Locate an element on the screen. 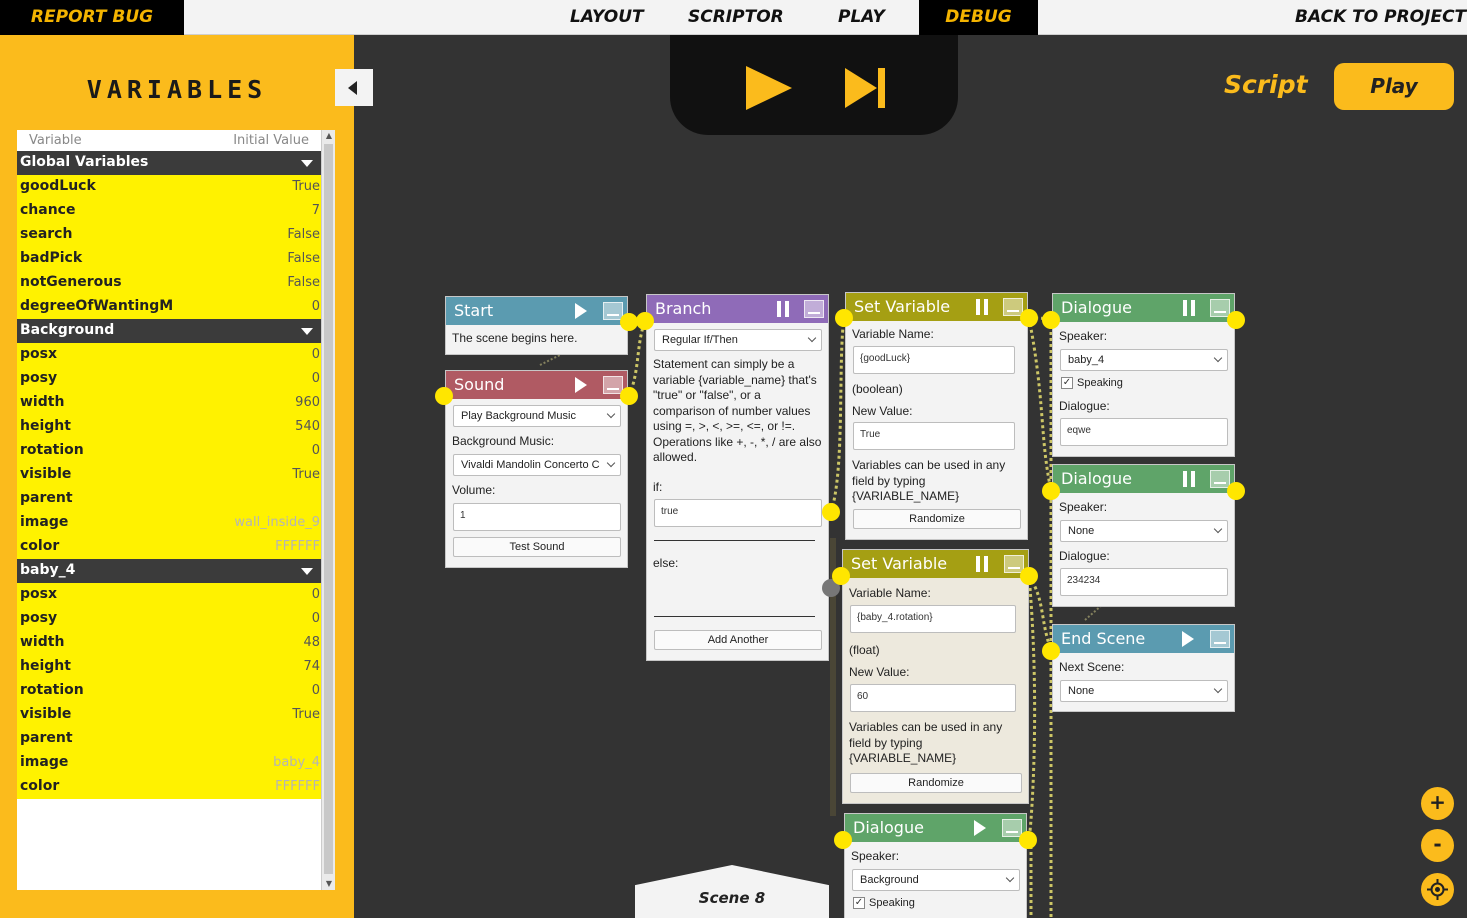  field-label: Next Scene: is located at coordinates (1092, 667).